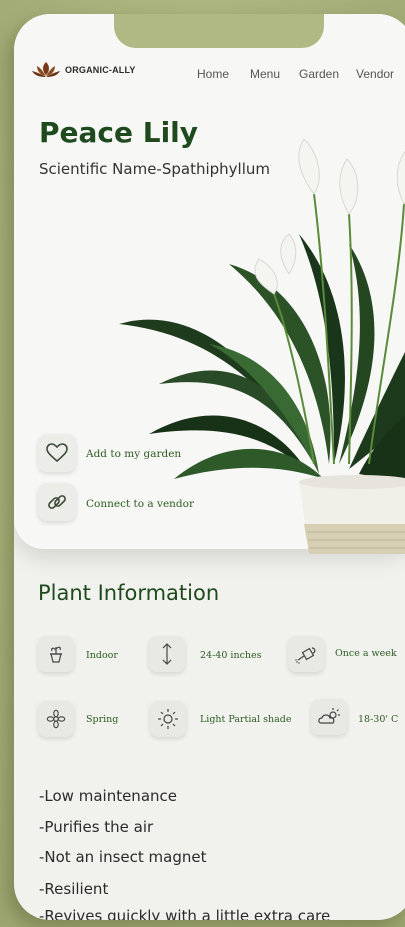 The image size is (405, 927). I want to click on potted-plant-icon, so click(56, 654).